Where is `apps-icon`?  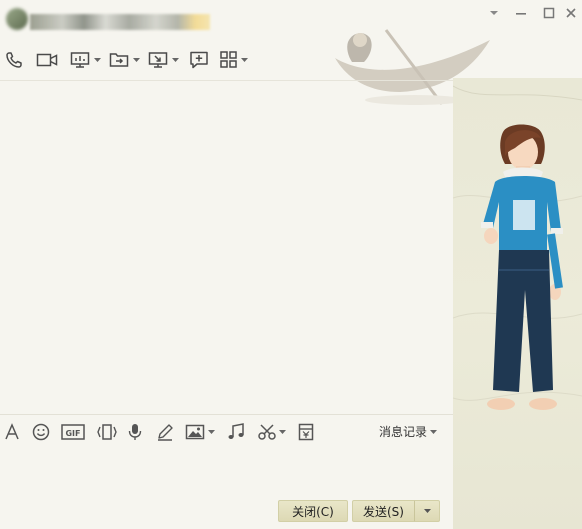
apps-icon is located at coordinates (233, 60).